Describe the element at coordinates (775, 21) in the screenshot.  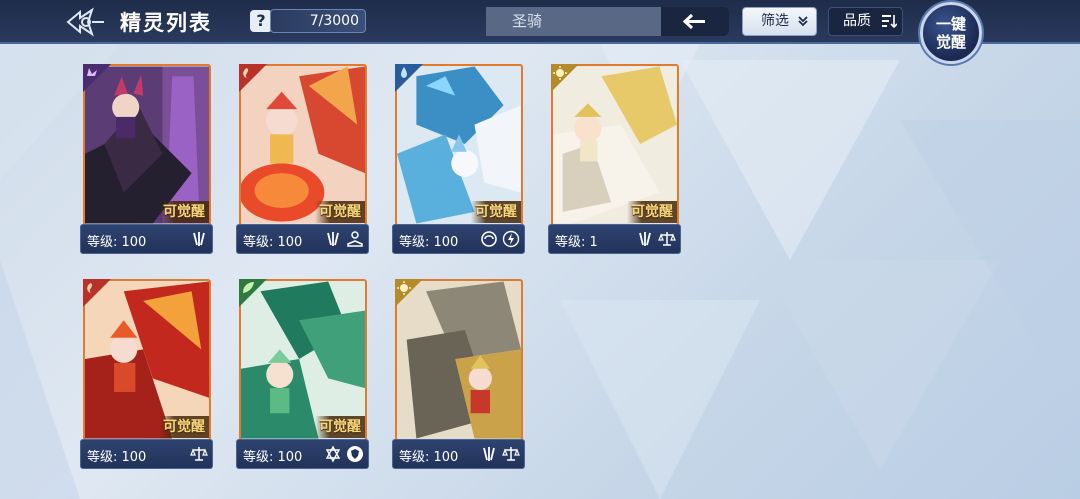
I see `filter-label: 筛选` at that location.